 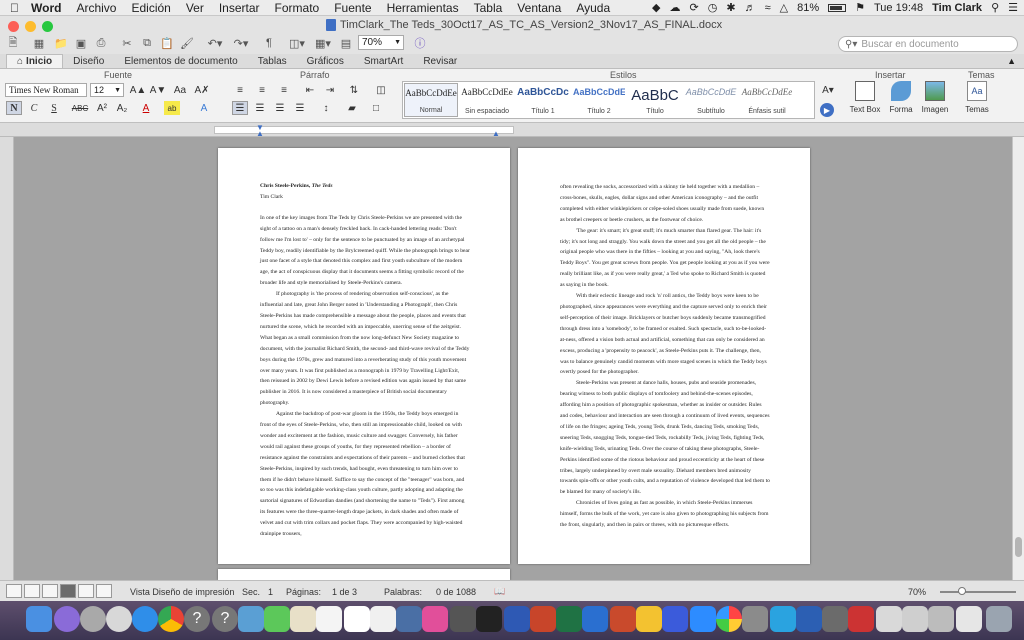 I want to click on templates-icon: ▦, so click(x=39, y=43).